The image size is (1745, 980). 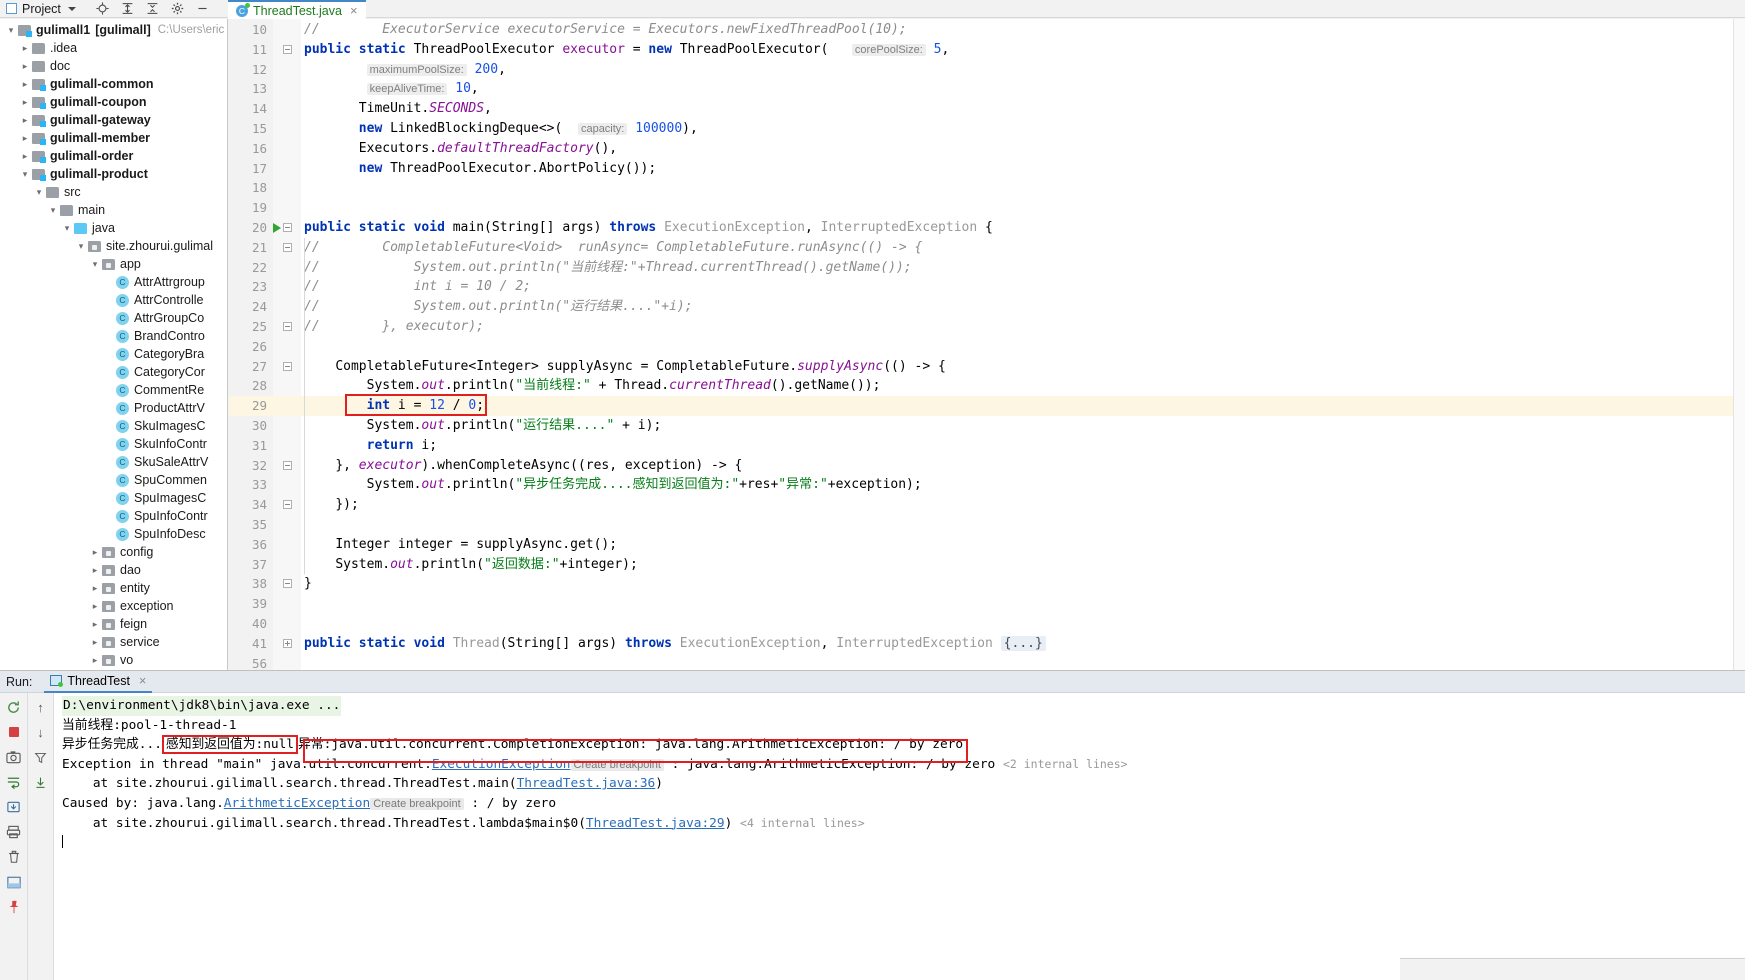 I want to click on code-line: 13 keepAliveTime: 10,, so click(x=987, y=89).